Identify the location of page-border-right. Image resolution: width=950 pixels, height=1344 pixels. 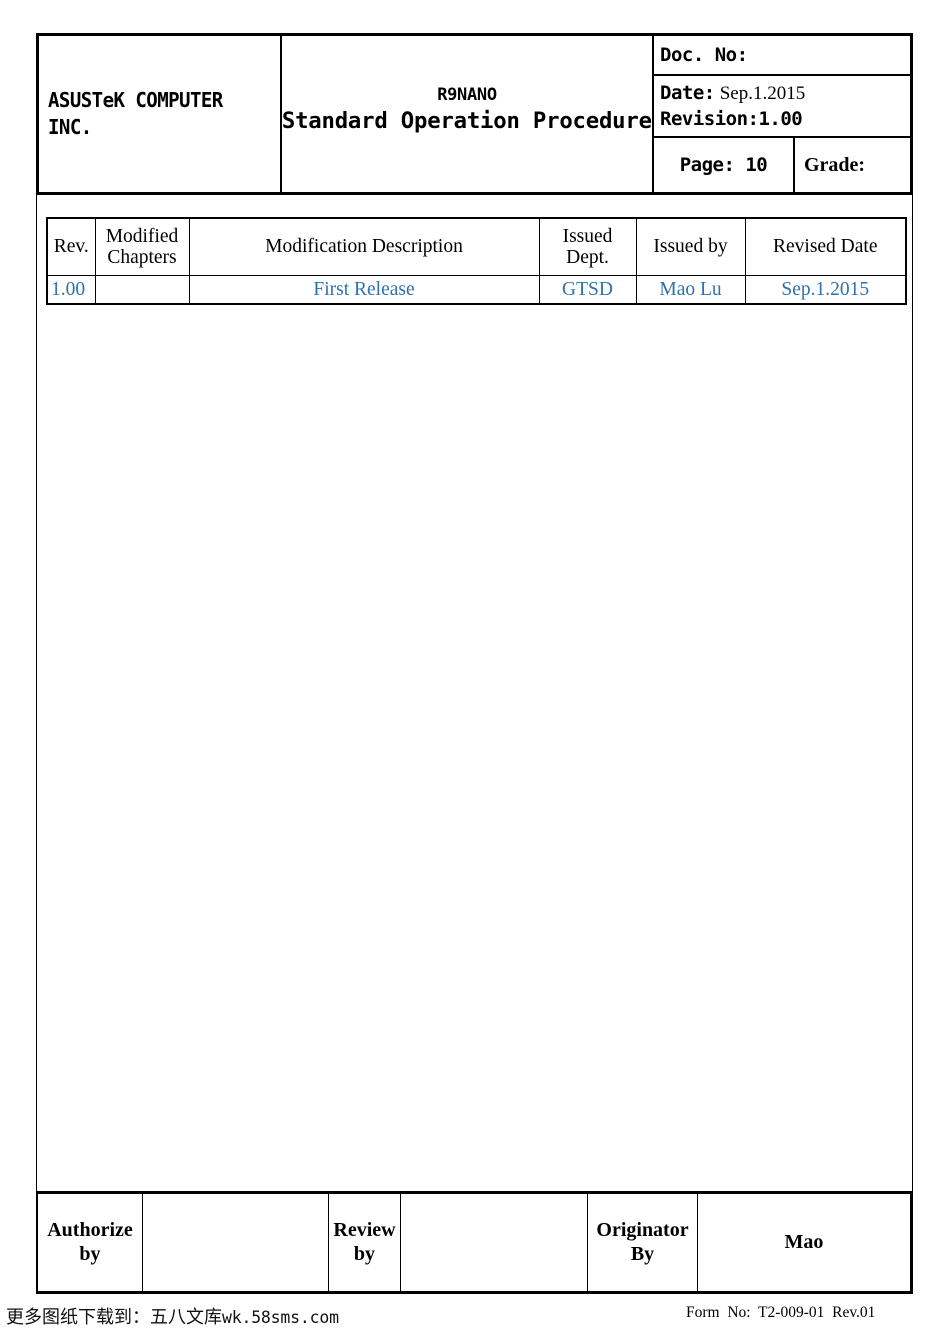
(912, 691).